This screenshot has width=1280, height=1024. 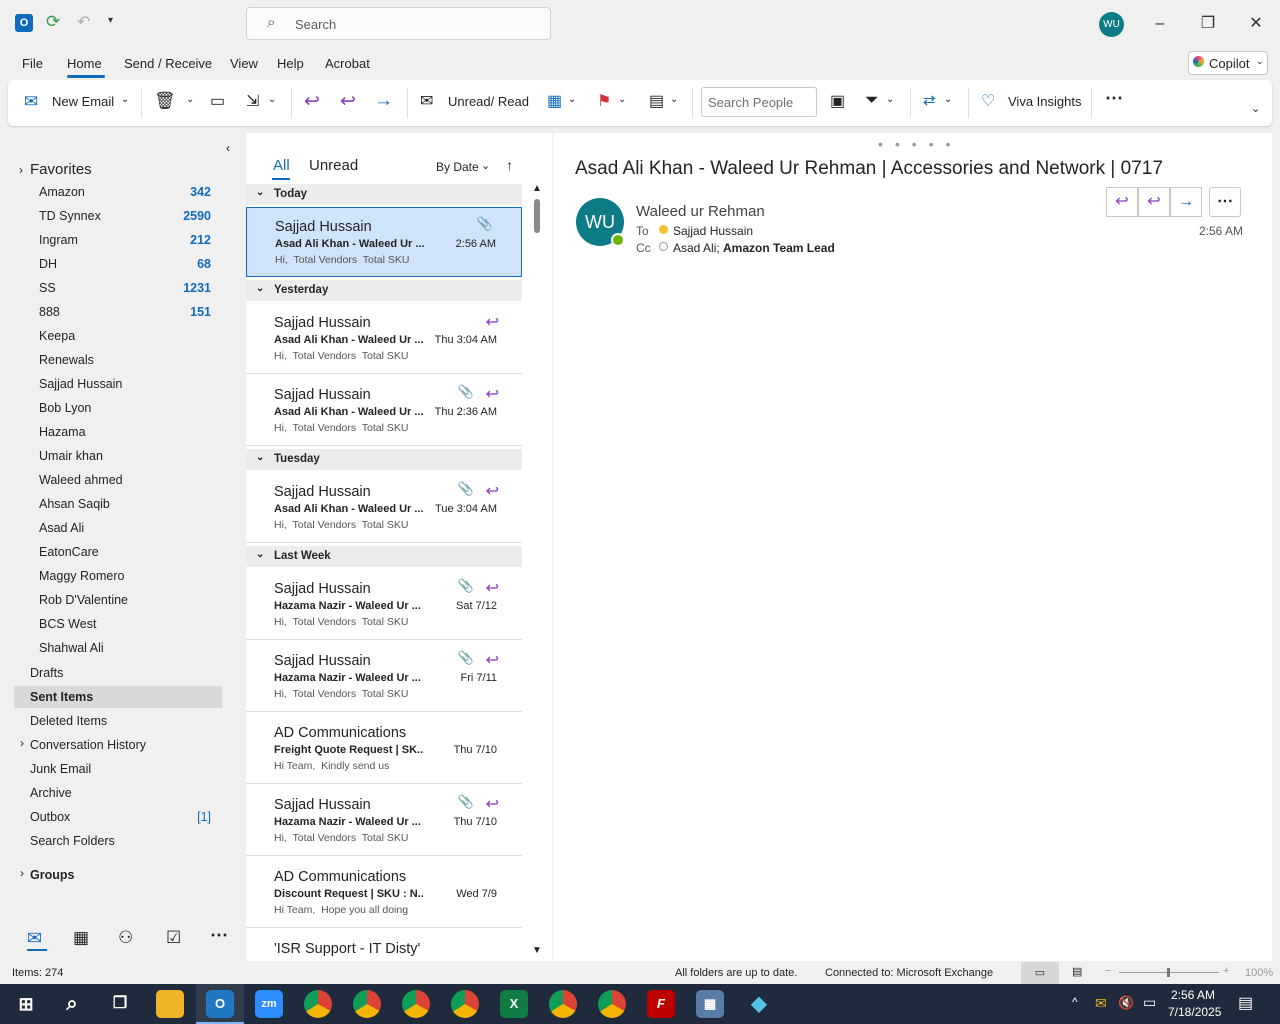 What do you see at coordinates (890, 99) in the screenshot?
I see `filter-dropdown-icon: ⌄` at bounding box center [890, 99].